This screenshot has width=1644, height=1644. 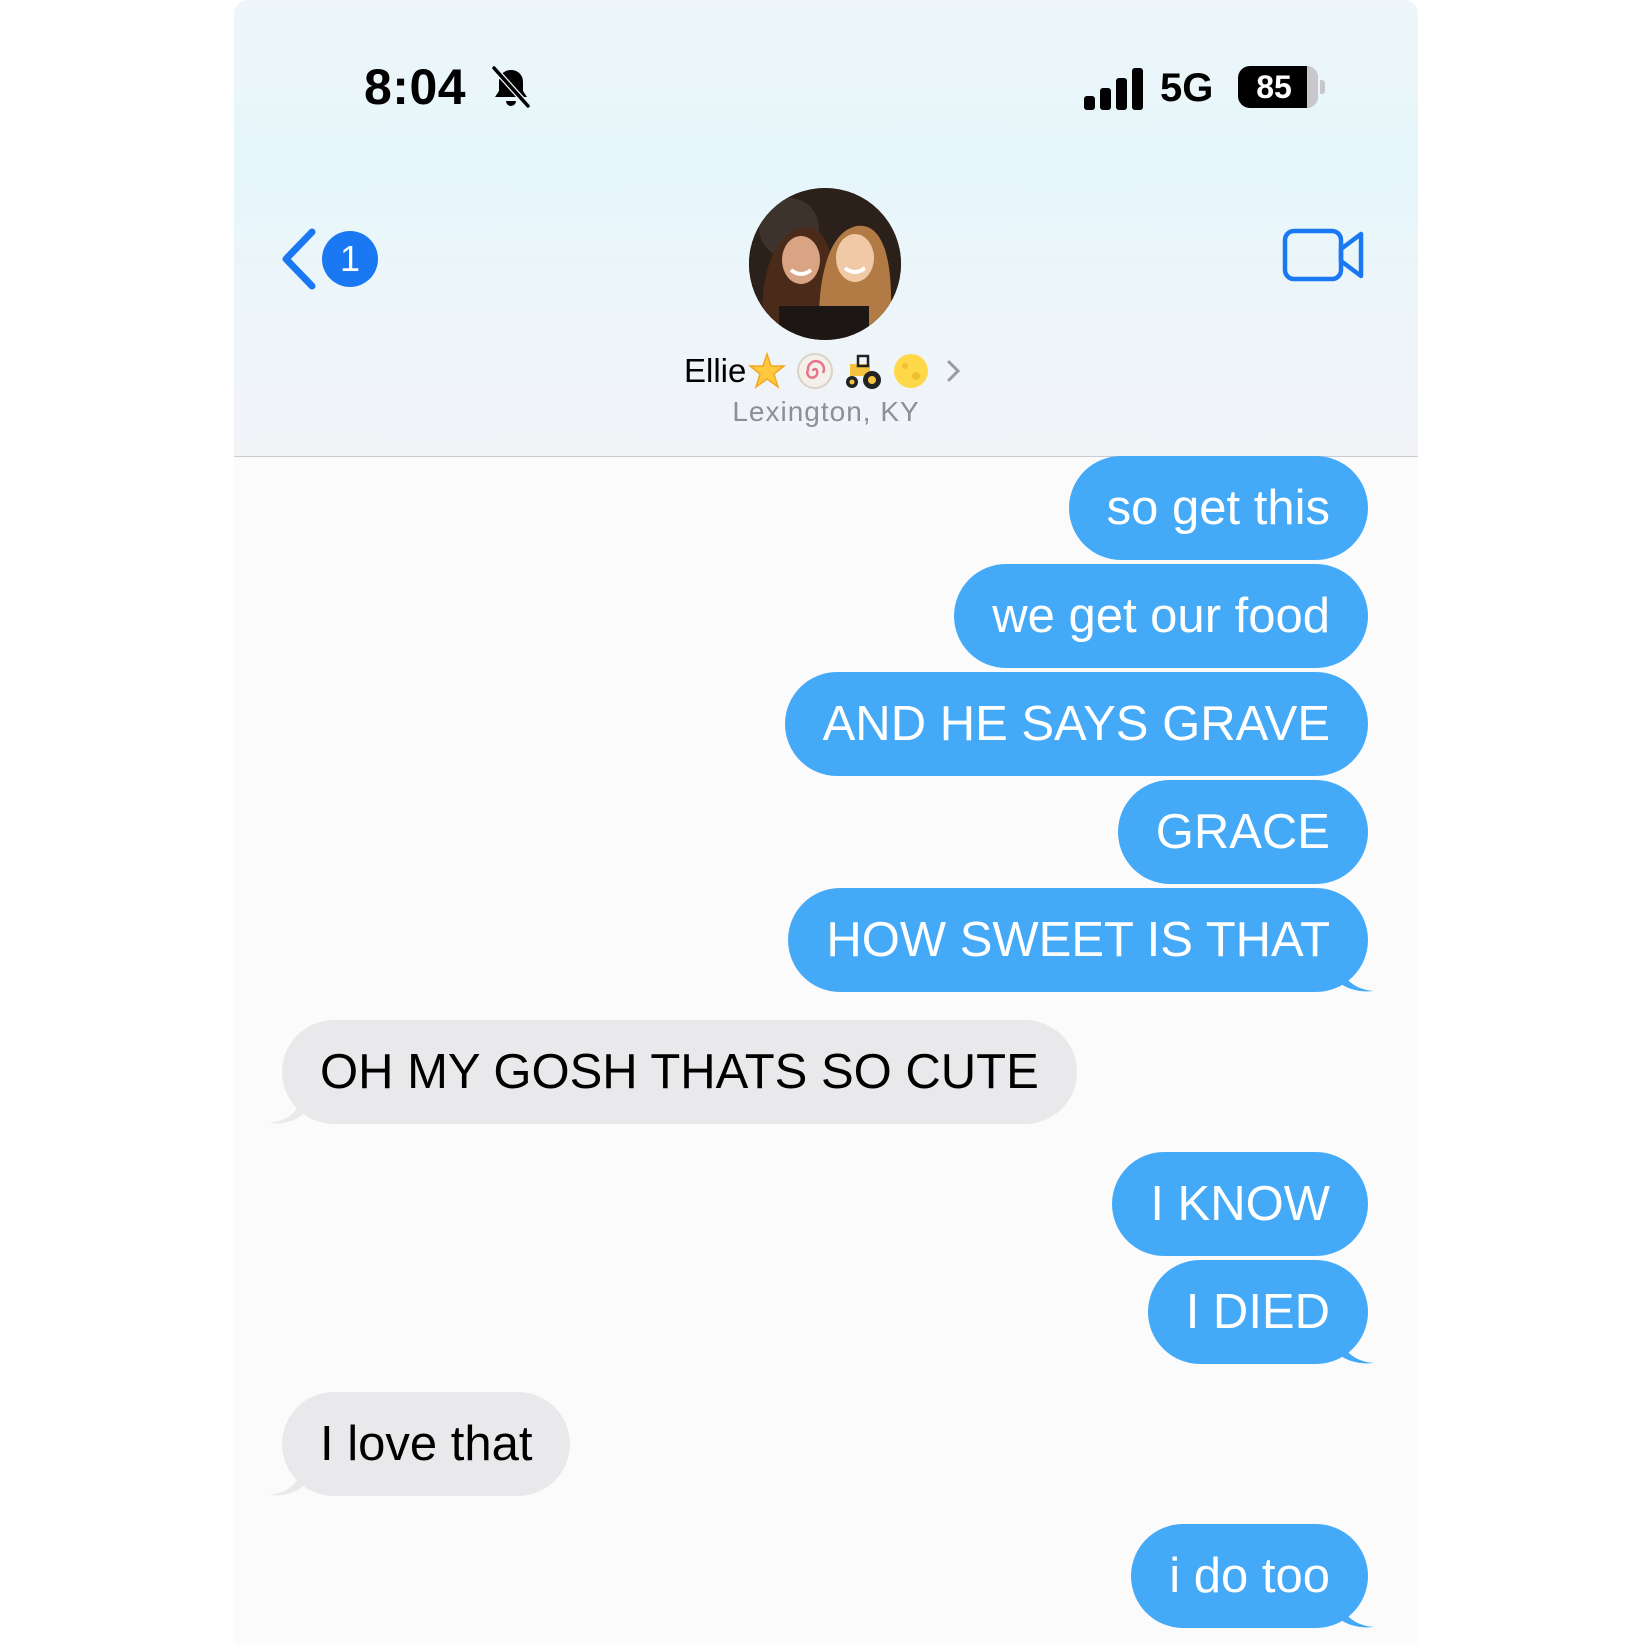 What do you see at coordinates (1242, 832) in the screenshot?
I see `outgoing-message: GRACE` at bounding box center [1242, 832].